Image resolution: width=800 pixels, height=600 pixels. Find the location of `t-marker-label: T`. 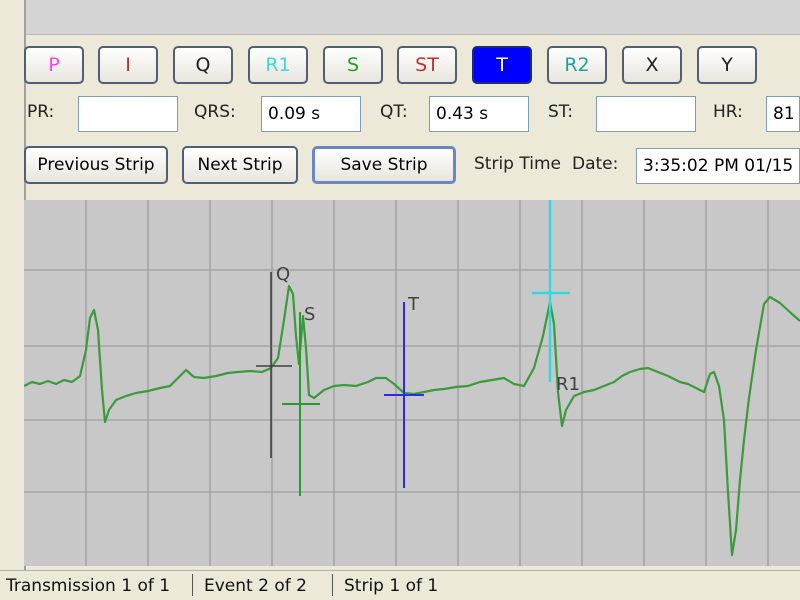

t-marker-label: T is located at coordinates (413, 304).